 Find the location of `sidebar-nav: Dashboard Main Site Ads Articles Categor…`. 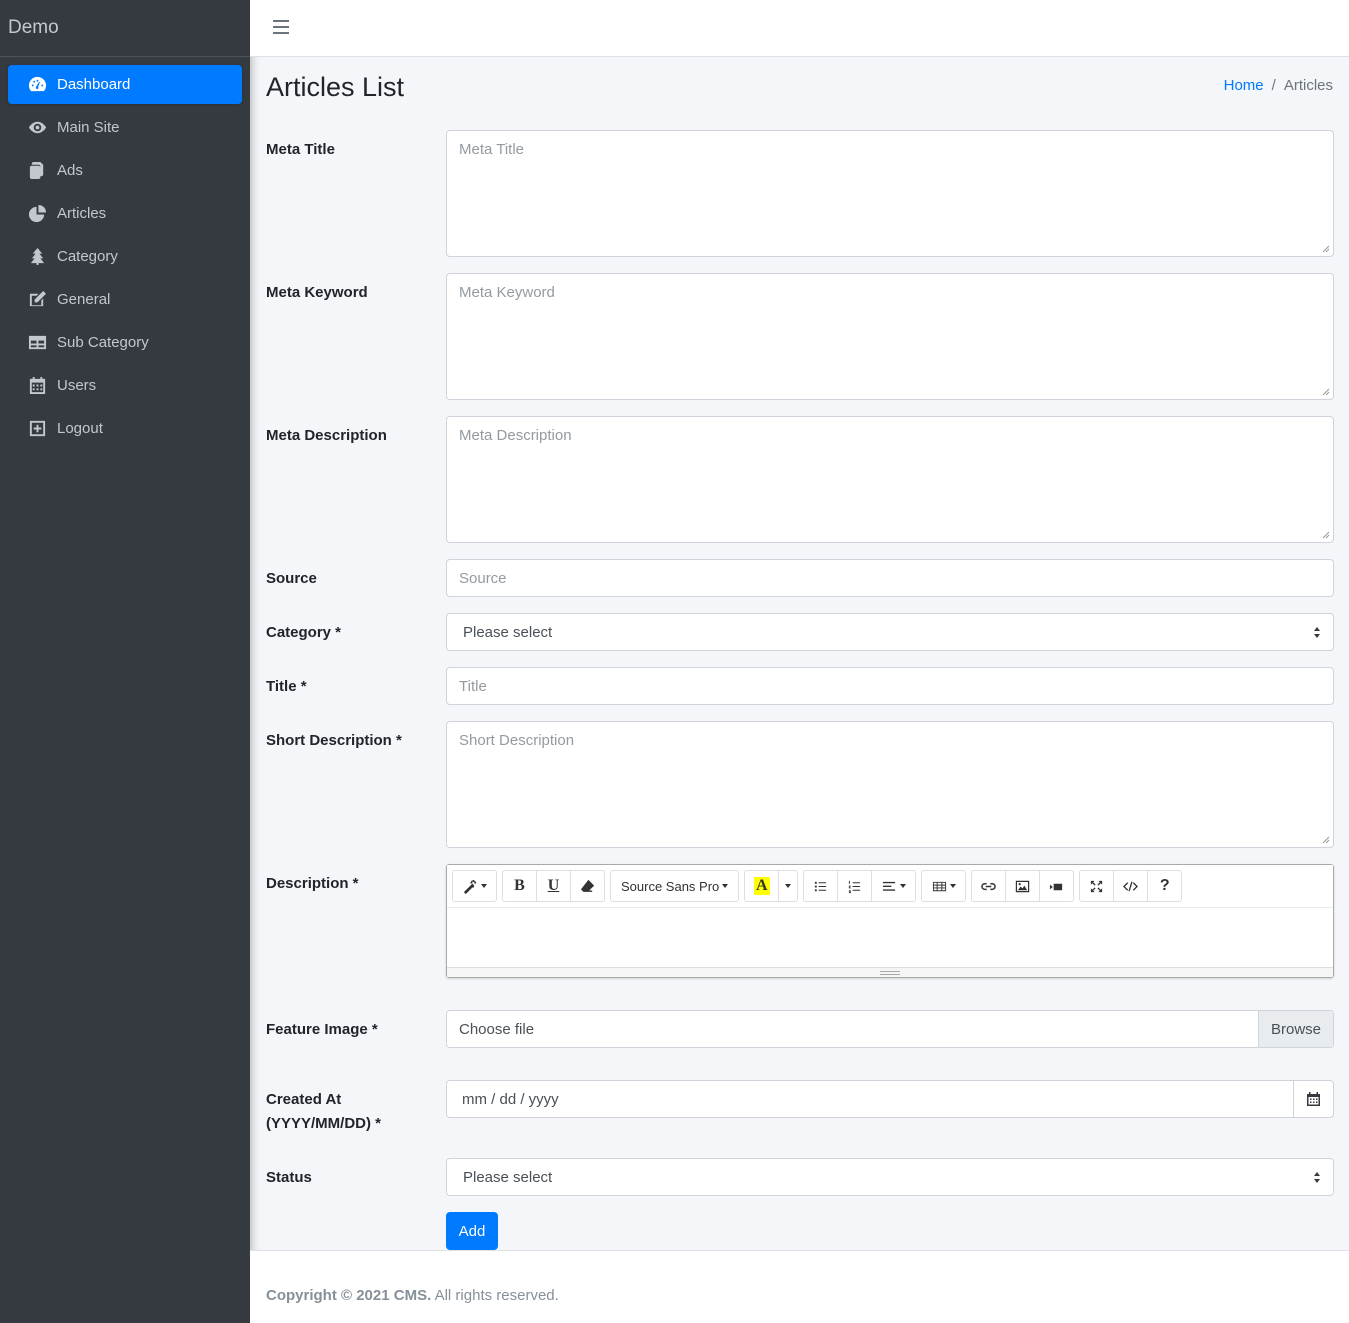

sidebar-nav: Dashboard Main Site Ads Articles Categor… is located at coordinates (125, 258).